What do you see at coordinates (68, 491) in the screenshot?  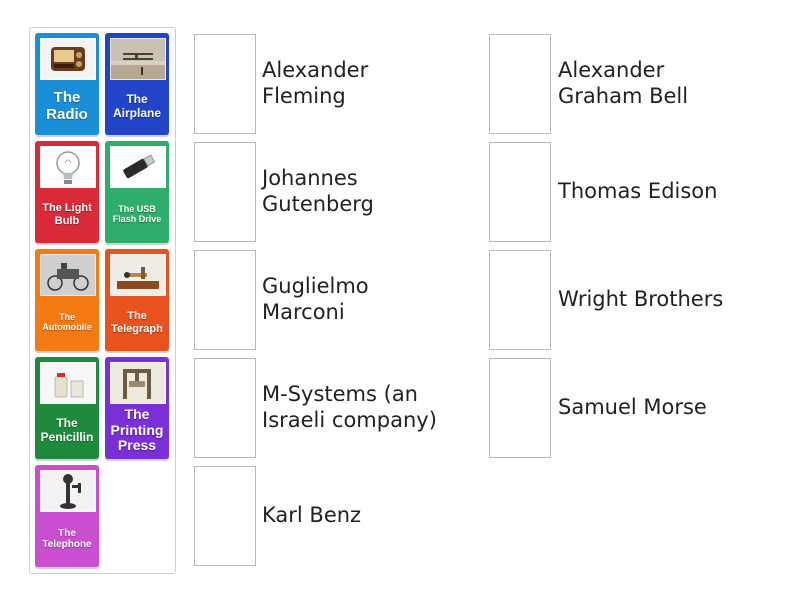 I see `telephone-icon` at bounding box center [68, 491].